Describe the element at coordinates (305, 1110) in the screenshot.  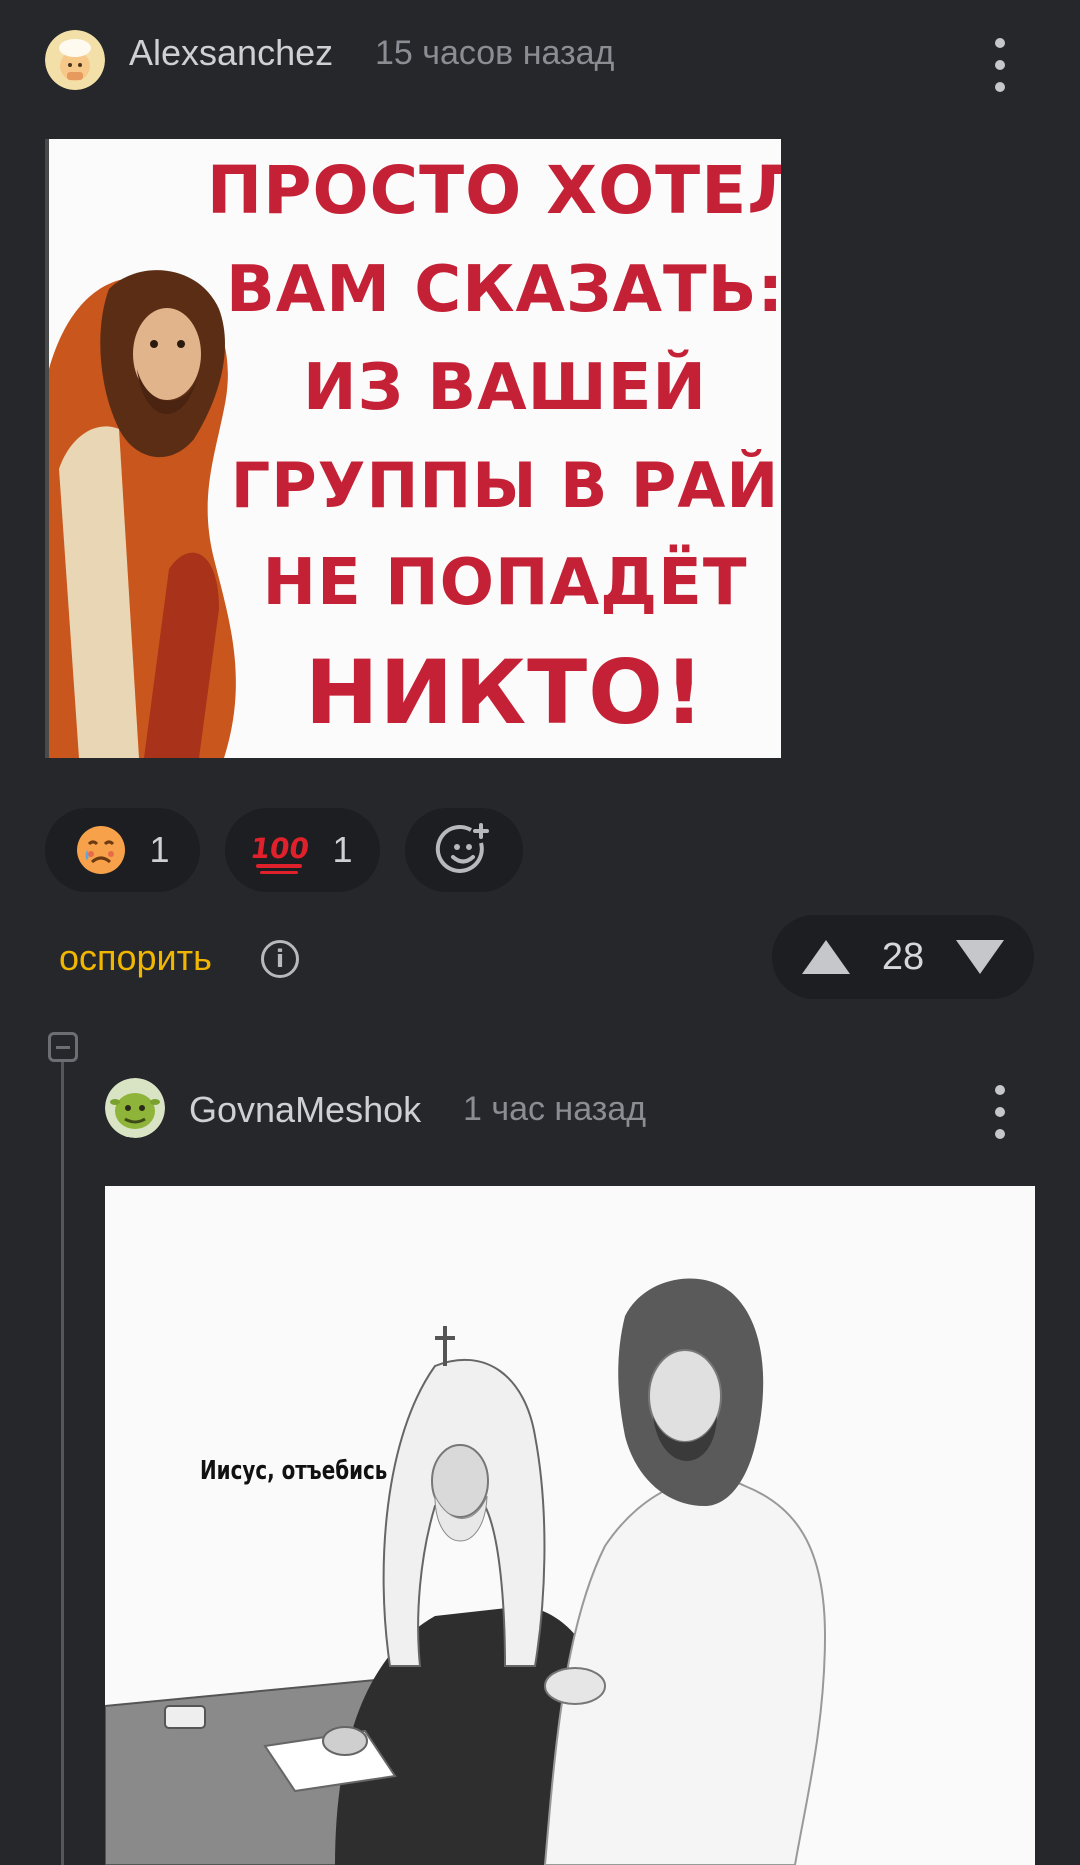
I see `comment-author: GovnaMeshok` at that location.